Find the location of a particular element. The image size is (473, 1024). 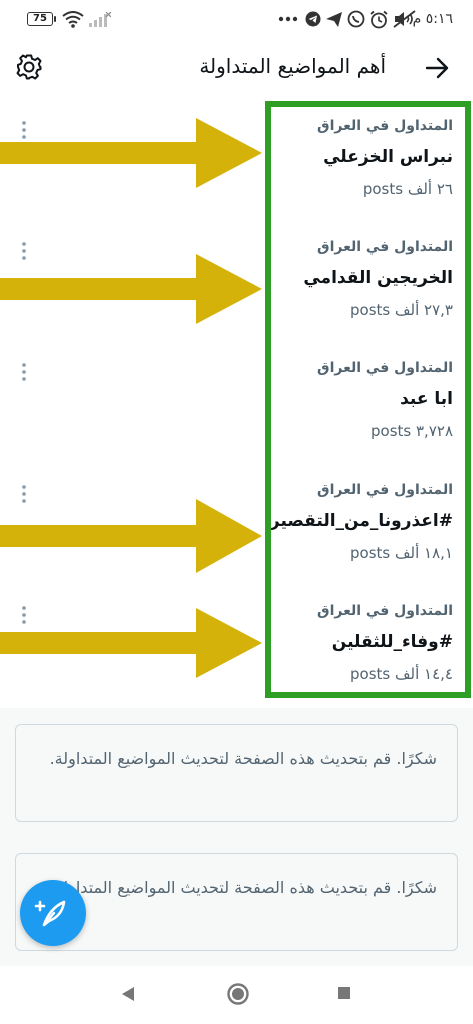

trend-post-count: ١٨,١ ألف posts is located at coordinates (401, 553).